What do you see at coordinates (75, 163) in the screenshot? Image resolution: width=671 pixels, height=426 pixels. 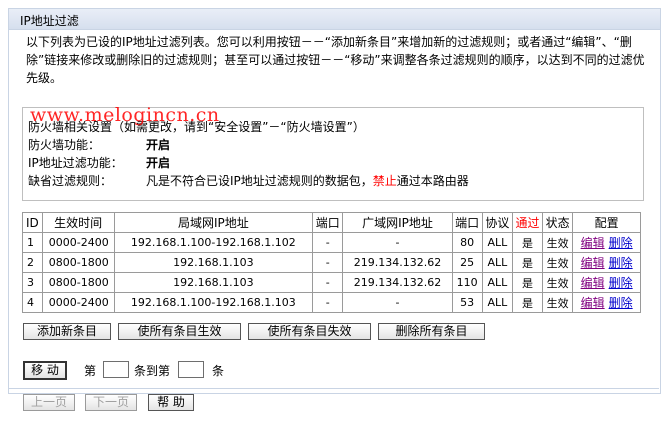 I see `ip-filter-function-label: IP地址过滤功能：` at bounding box center [75, 163].